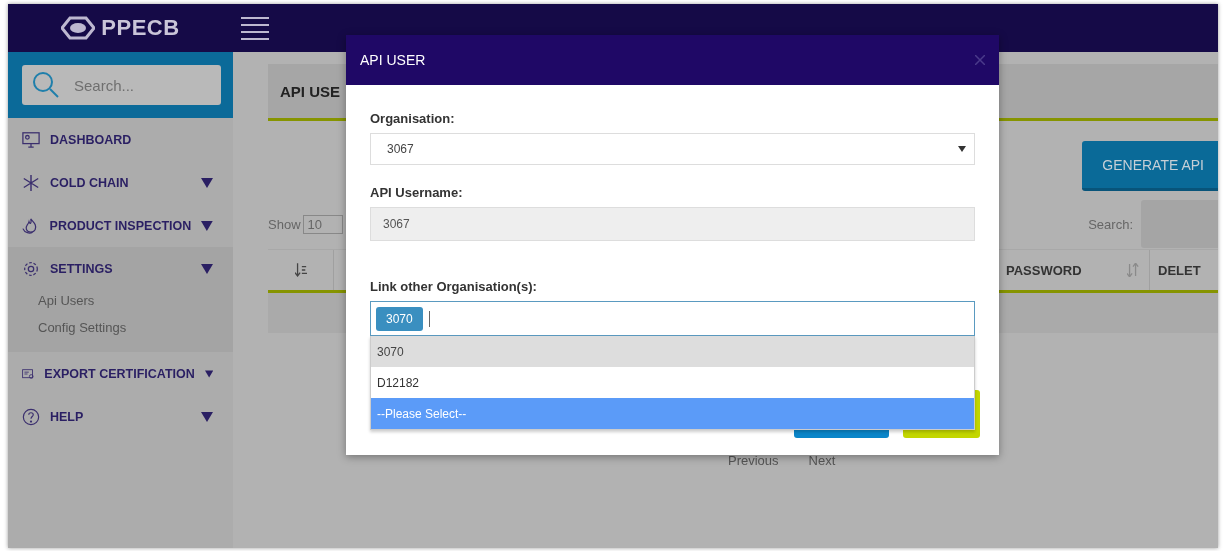  Describe the element at coordinates (672, 351) in the screenshot. I see `dropdown-option: 3070` at that location.